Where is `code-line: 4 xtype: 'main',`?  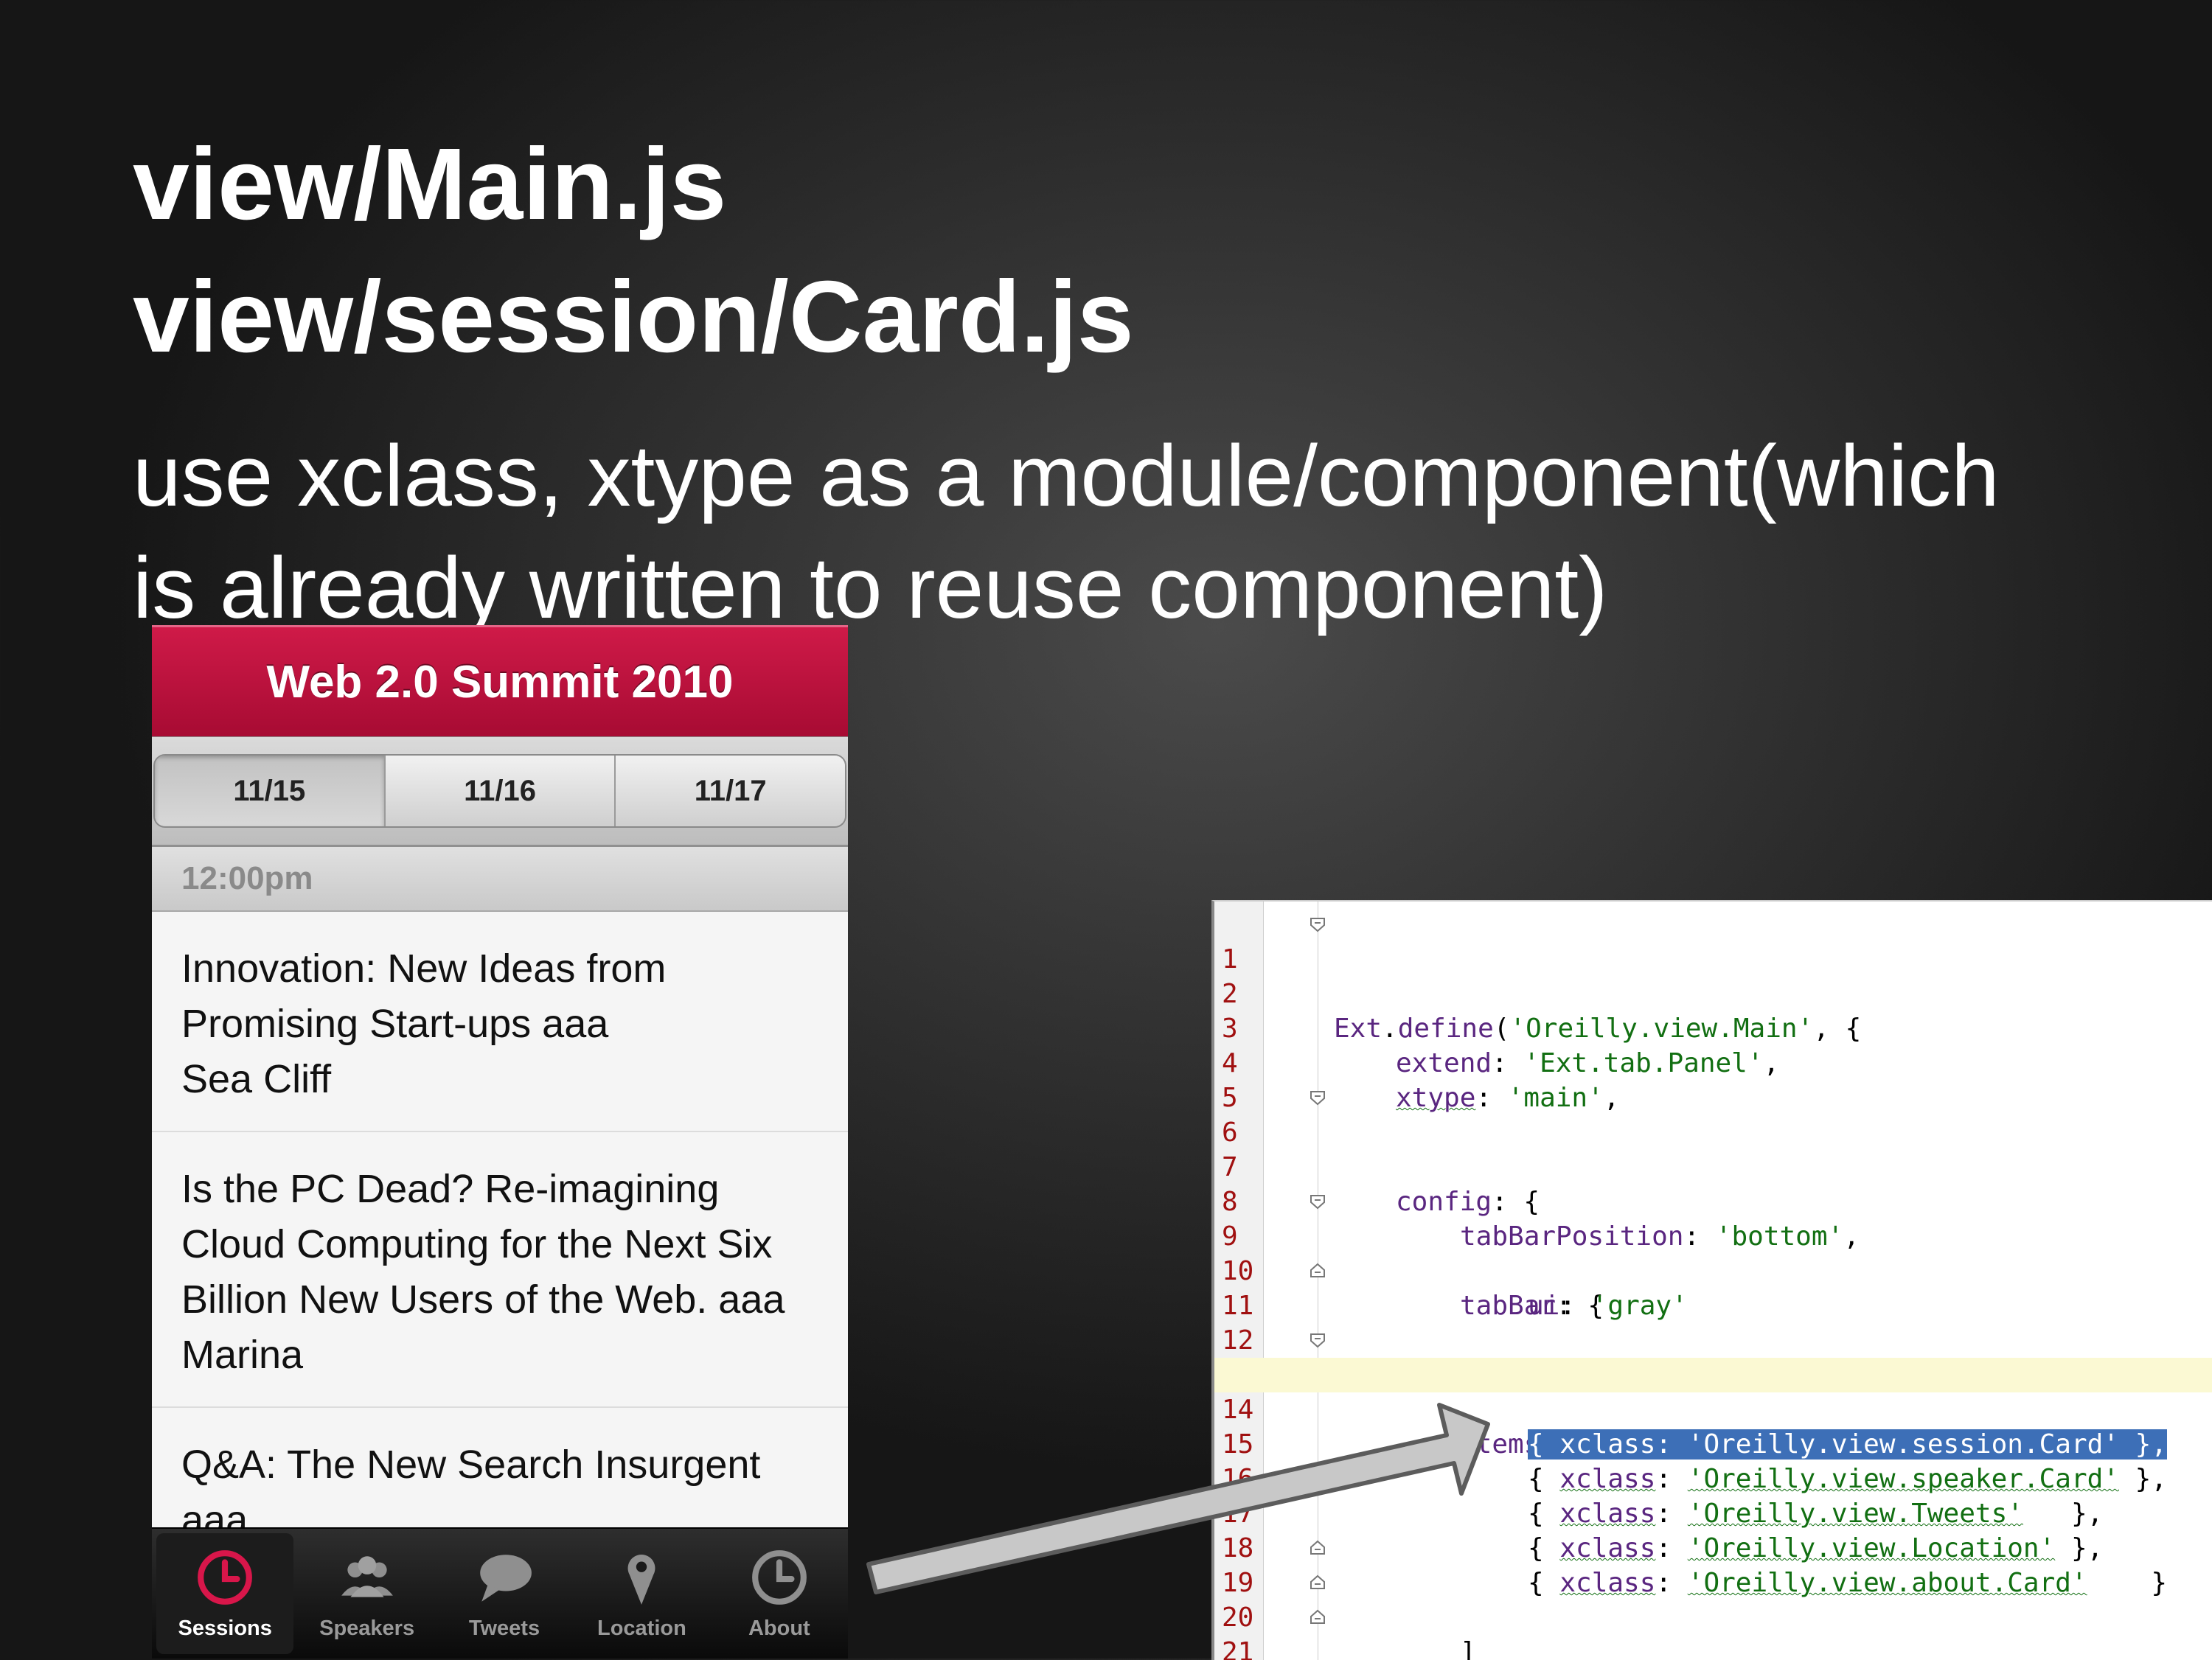
code-line: 4 xtype: 'main', is located at coordinates (1713, 1062).